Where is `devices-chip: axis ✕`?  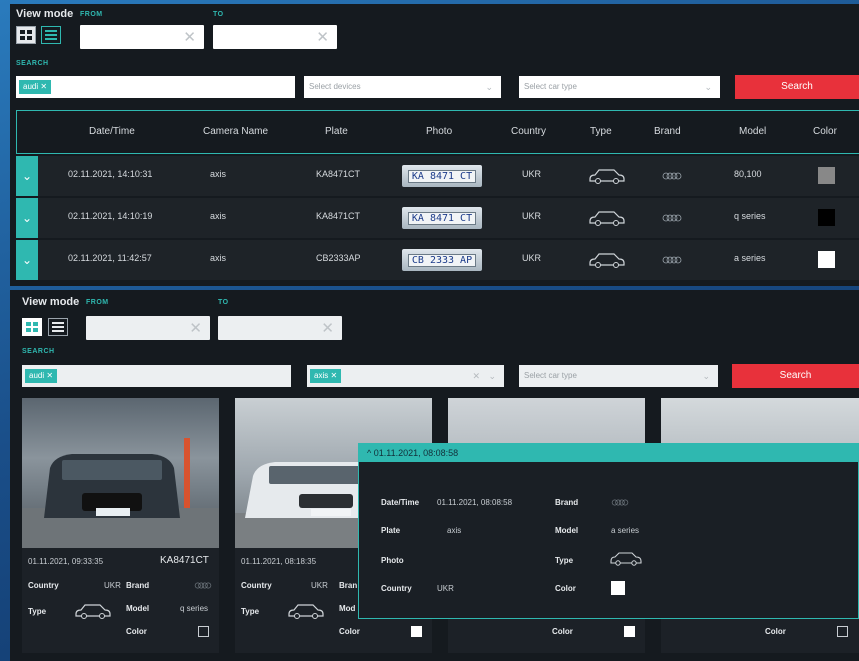
devices-chip: axis ✕ is located at coordinates (326, 376).